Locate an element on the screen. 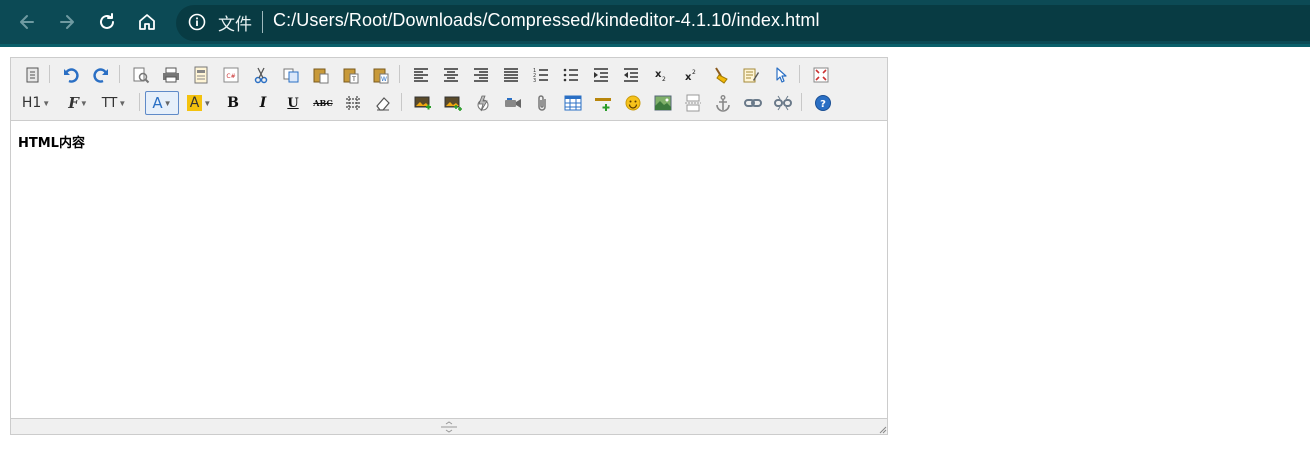  multiimage-button is located at coordinates (453, 103).